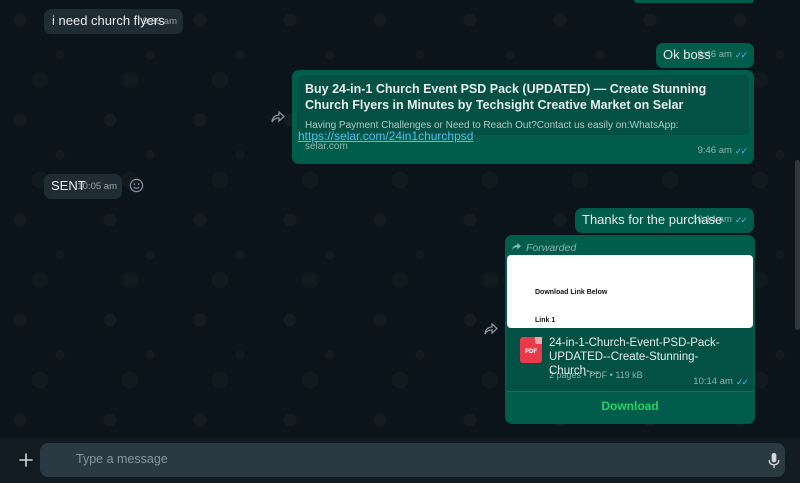 The image size is (800, 483). I want to click on message-incoming: SENT 10:05 am, so click(83, 186).